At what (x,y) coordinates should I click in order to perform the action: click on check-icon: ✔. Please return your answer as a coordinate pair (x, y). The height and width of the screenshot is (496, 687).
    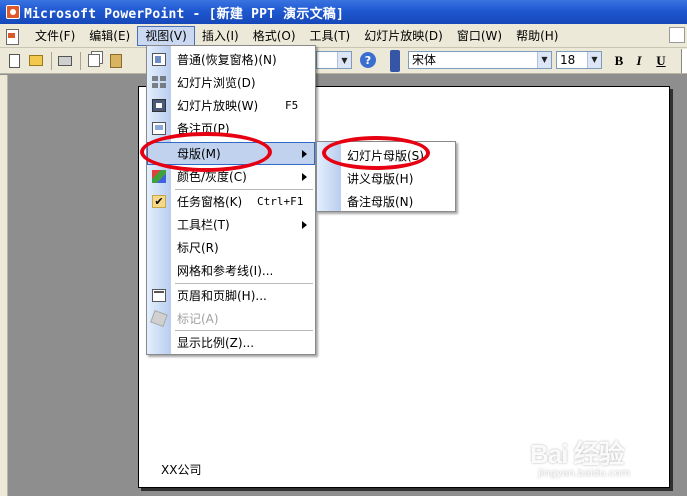
    Looking at the image, I should click on (159, 201).